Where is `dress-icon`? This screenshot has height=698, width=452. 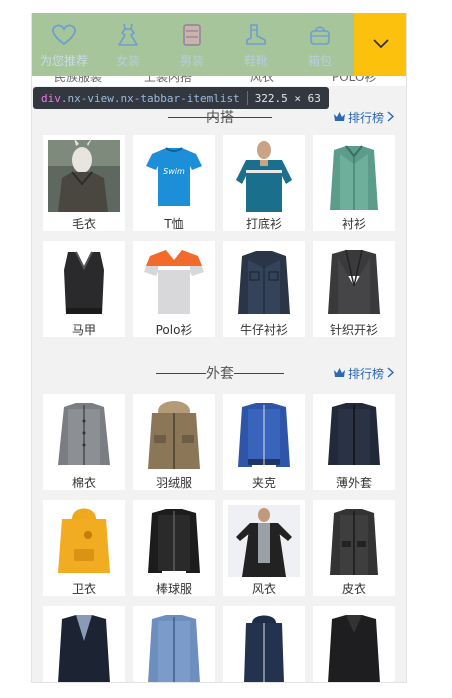 dress-icon is located at coordinates (128, 35).